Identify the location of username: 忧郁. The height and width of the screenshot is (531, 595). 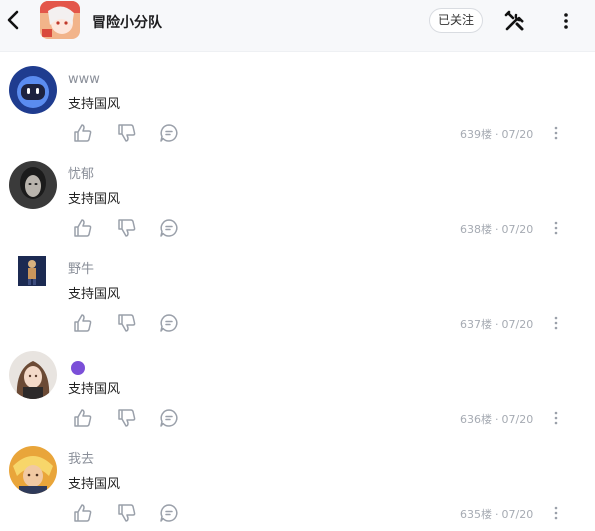
(81, 175).